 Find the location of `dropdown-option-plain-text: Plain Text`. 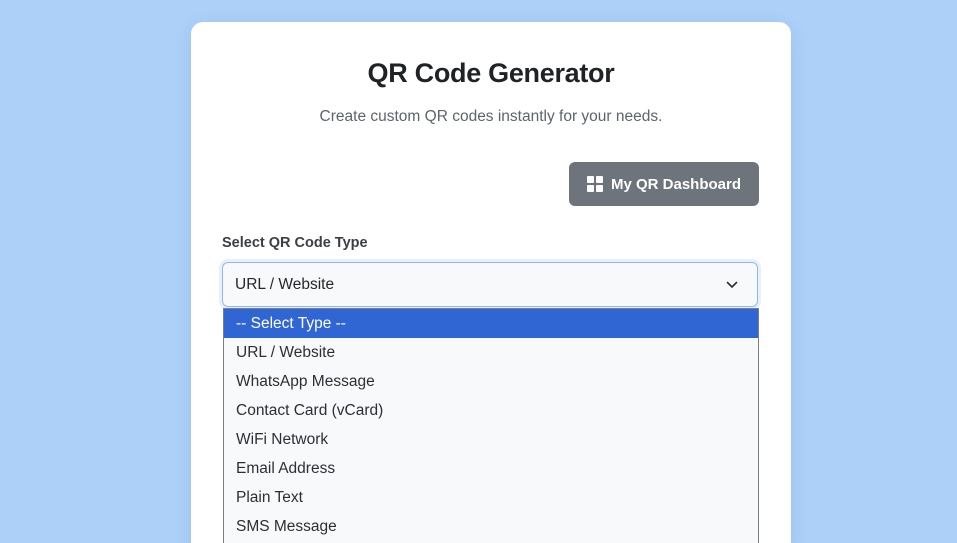

dropdown-option-plain-text: Plain Text is located at coordinates (491, 497).